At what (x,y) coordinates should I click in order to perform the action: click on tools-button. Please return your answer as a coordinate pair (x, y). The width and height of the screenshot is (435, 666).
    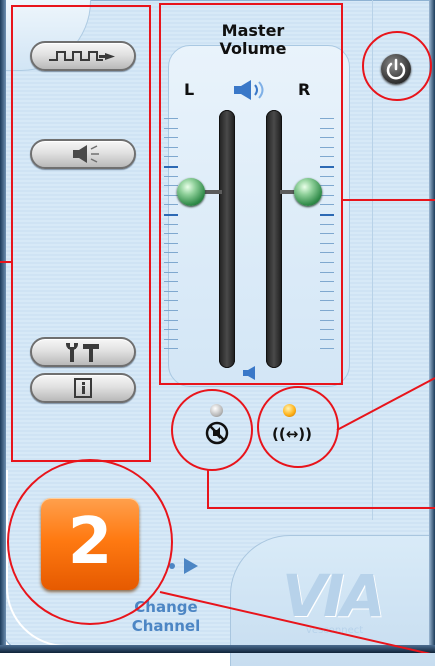
    Looking at the image, I should click on (83, 352).